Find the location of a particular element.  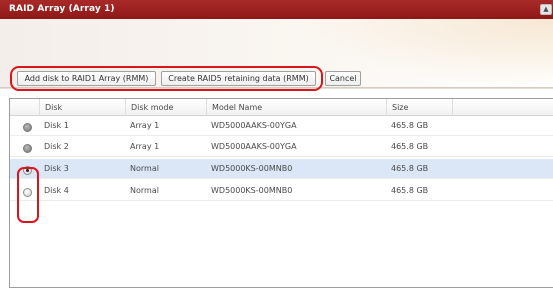

toolbar-divider is located at coordinates (276, 88).